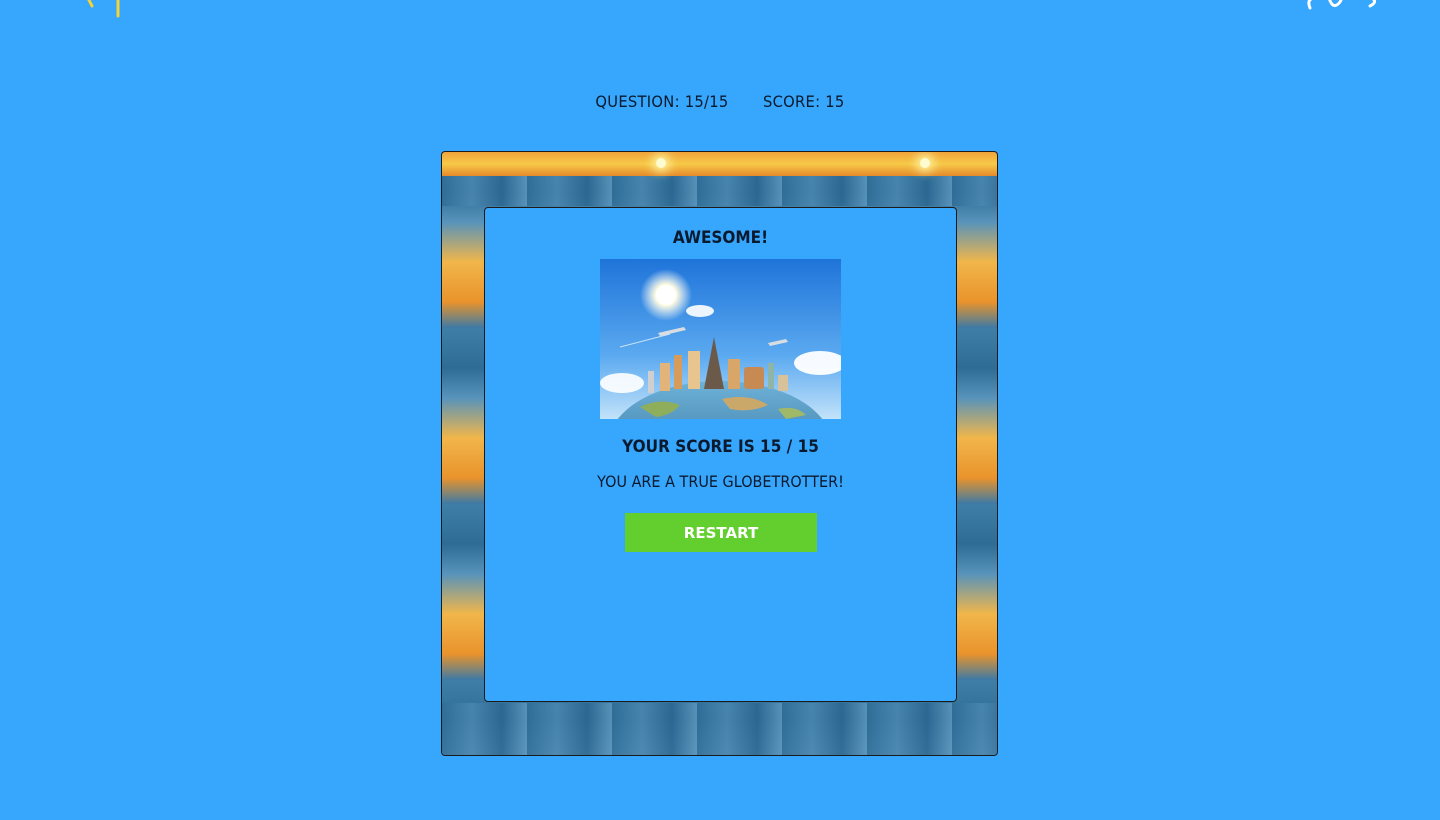 This screenshot has height=820, width=1440. I want to click on quiz-status-bar: QUESTION: 15/15 SCORE: 15, so click(720, 101).